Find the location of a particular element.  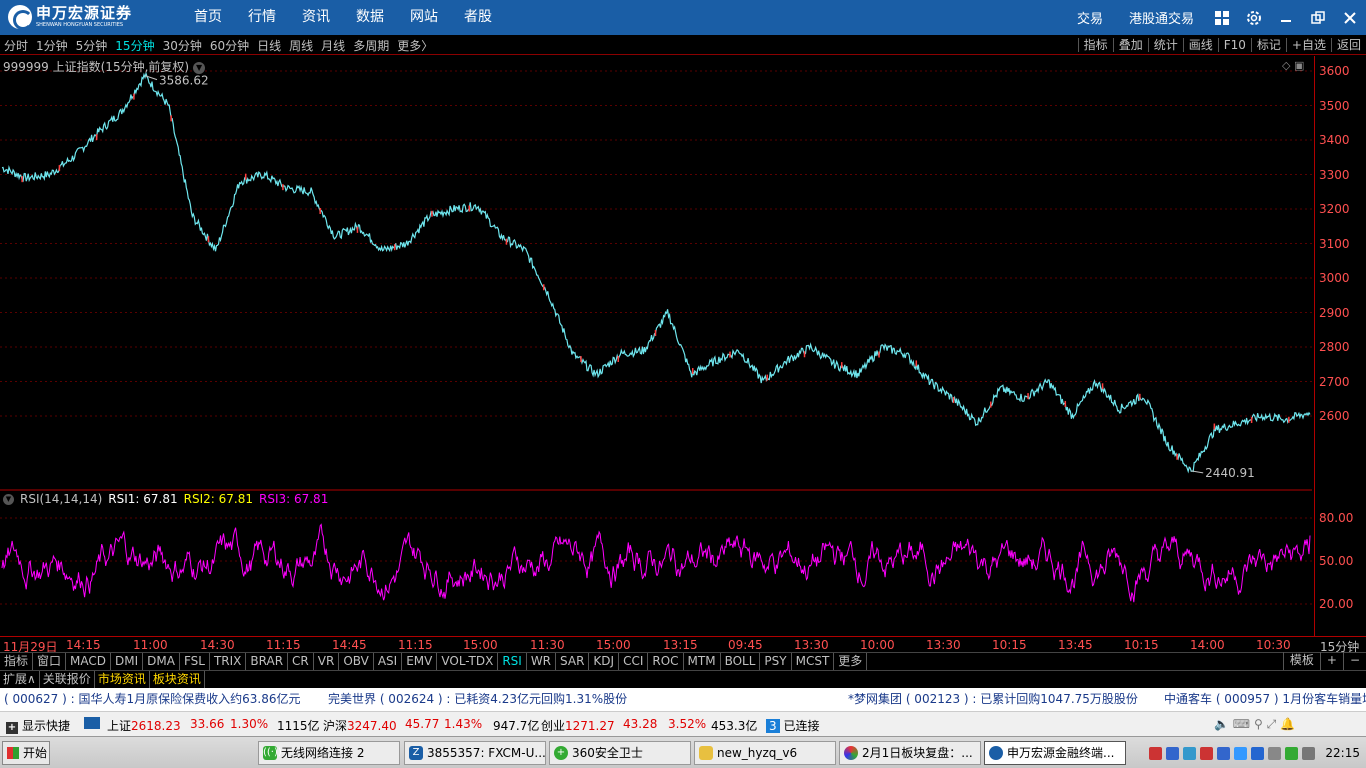

indicator-tab: KDJ is located at coordinates (604, 661).